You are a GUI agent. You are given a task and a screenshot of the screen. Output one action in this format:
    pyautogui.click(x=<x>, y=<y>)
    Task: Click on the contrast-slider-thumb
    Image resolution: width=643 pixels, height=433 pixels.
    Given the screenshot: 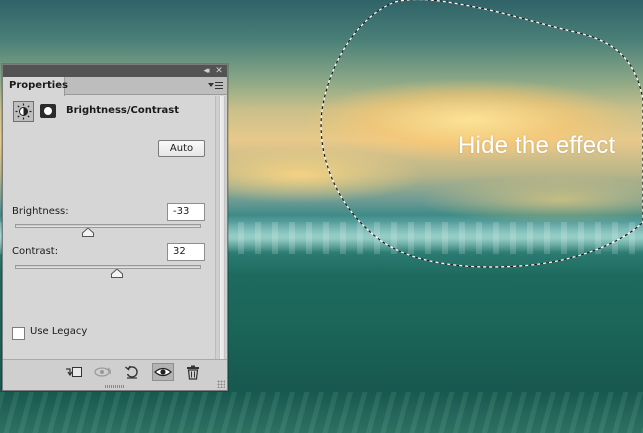 What is the action you would take?
    pyautogui.click(x=116, y=273)
    